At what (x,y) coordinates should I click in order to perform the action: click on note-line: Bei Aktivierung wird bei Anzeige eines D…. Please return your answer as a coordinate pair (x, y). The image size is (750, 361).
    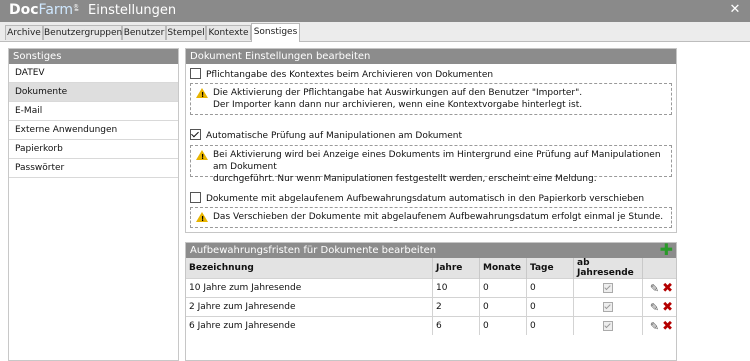
    Looking at the image, I should click on (437, 161).